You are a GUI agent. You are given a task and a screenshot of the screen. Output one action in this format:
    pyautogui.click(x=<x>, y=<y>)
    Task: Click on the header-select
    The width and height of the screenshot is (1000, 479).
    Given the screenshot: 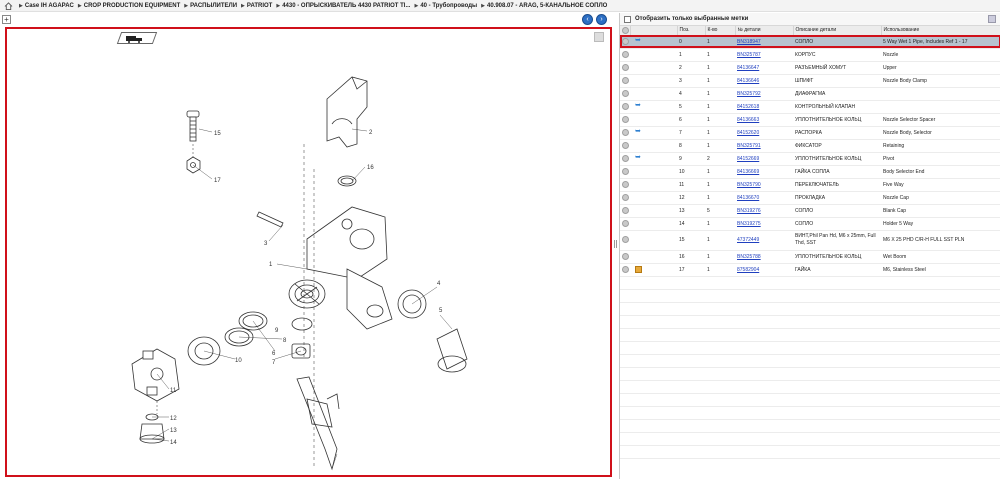 What is the action you would take?
    pyautogui.click(x=625, y=31)
    